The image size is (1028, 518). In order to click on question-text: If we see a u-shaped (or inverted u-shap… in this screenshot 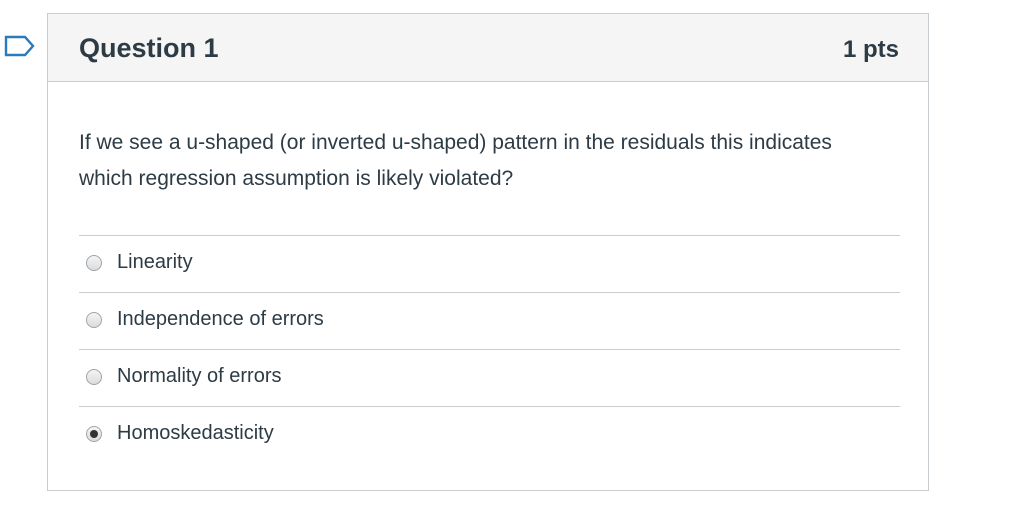, I will do `click(455, 160)`.